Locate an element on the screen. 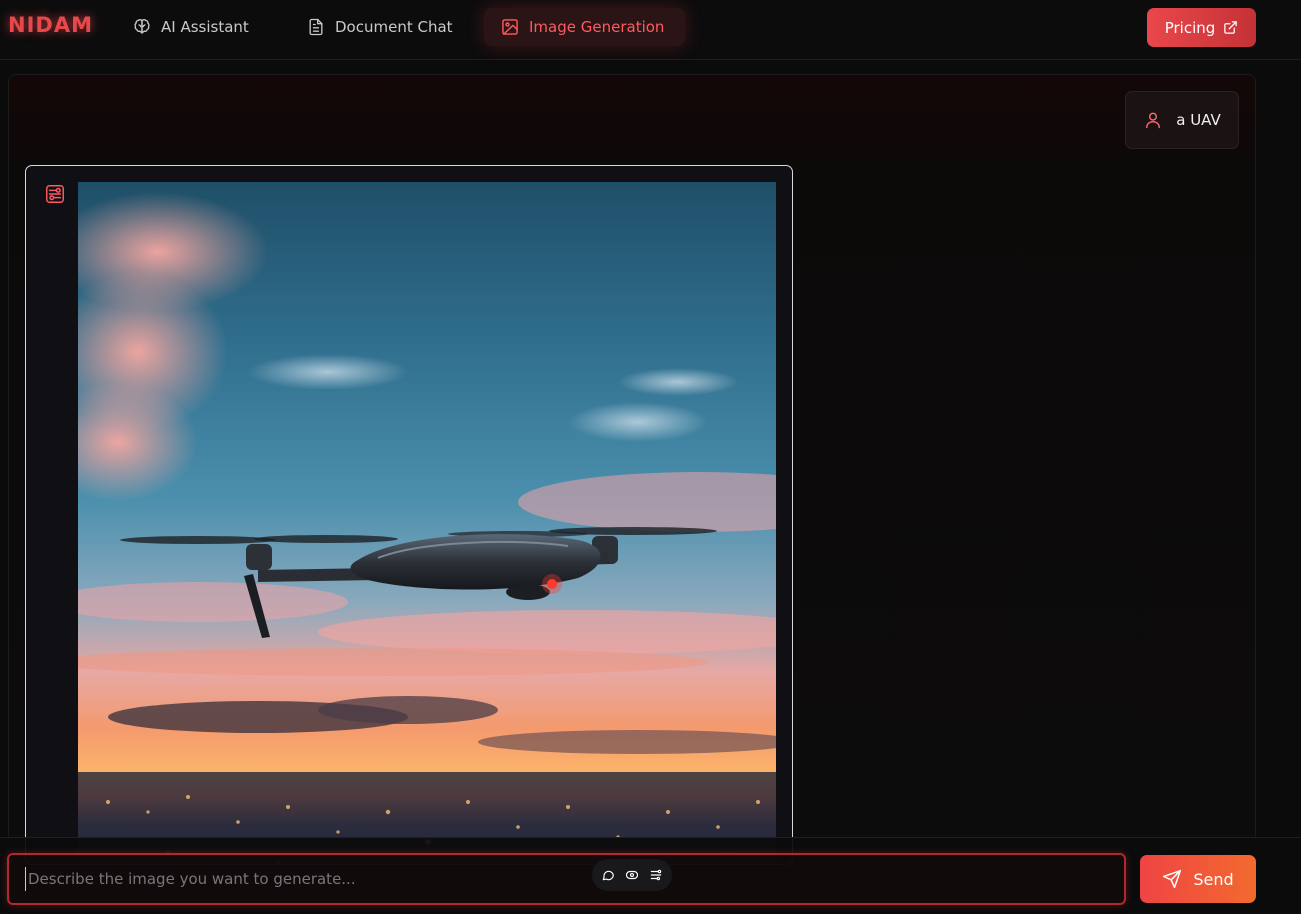 Image resolution: width=1301 pixels, height=914 pixels. user-icon is located at coordinates (1153, 120).